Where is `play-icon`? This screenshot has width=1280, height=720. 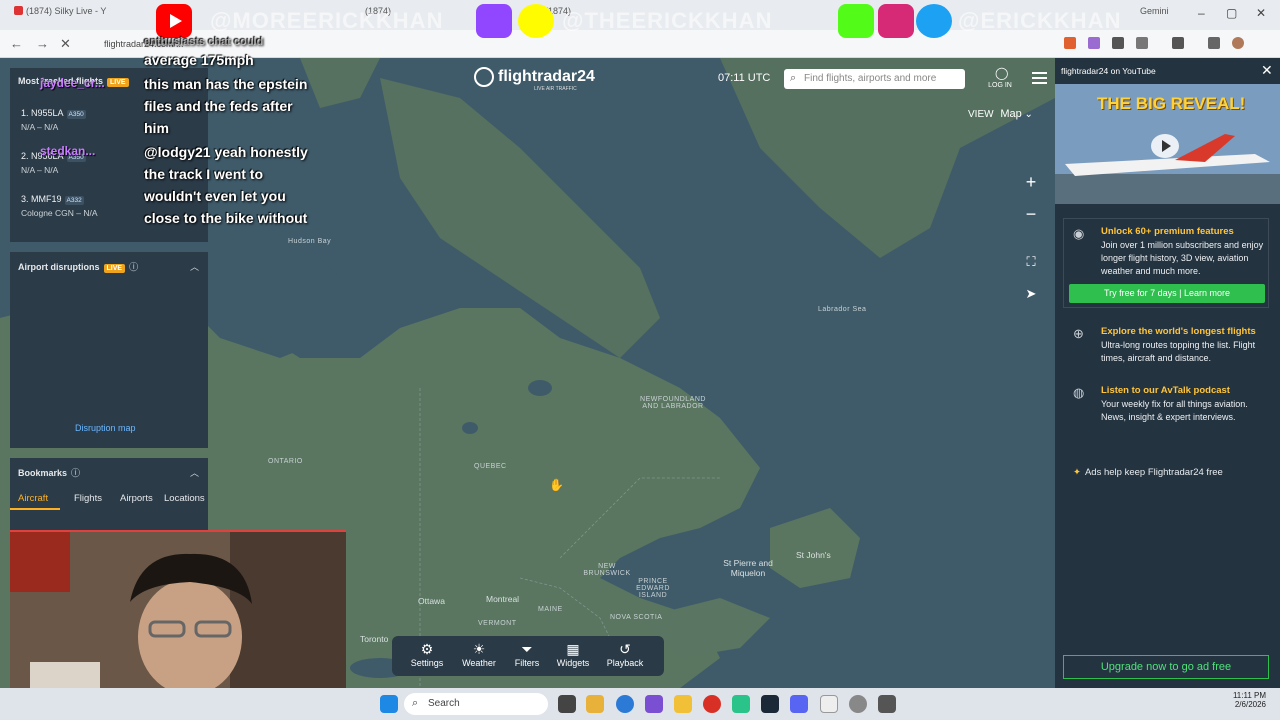
play-icon is located at coordinates (1165, 146).